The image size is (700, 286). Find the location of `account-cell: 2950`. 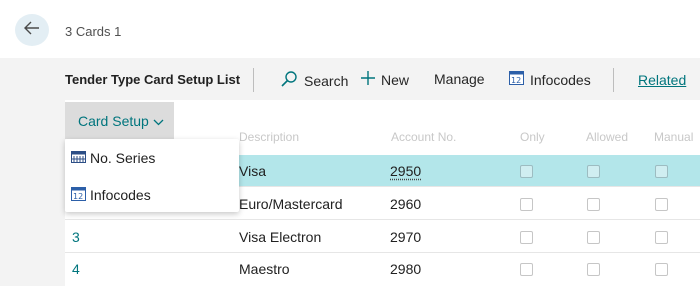

account-cell: 2950 is located at coordinates (405, 171).